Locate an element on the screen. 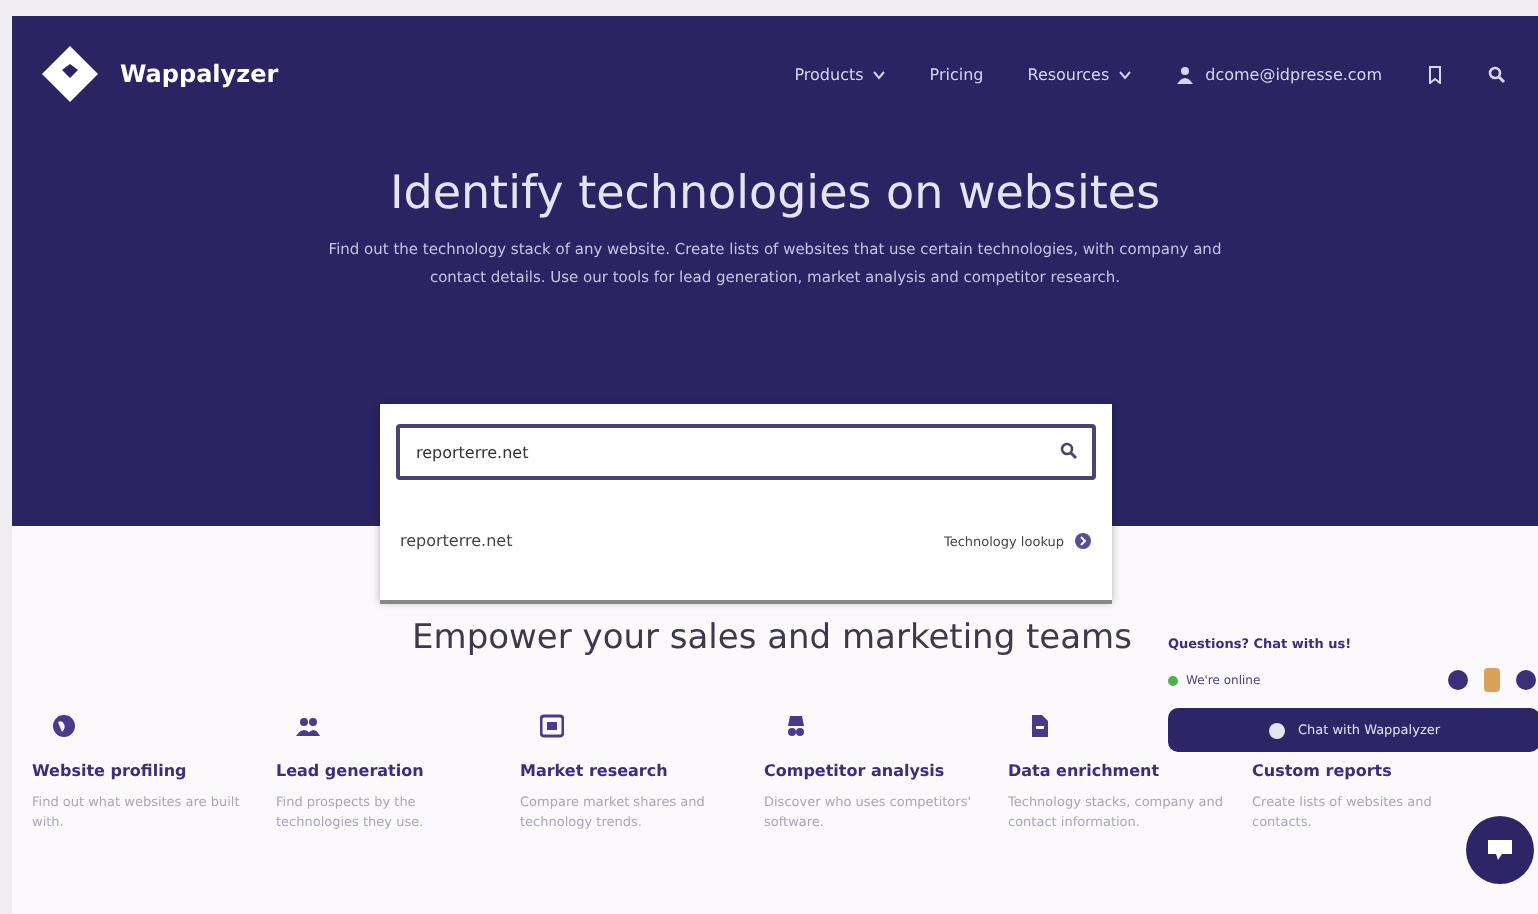  chat-launcher-button is located at coordinates (1500, 850).